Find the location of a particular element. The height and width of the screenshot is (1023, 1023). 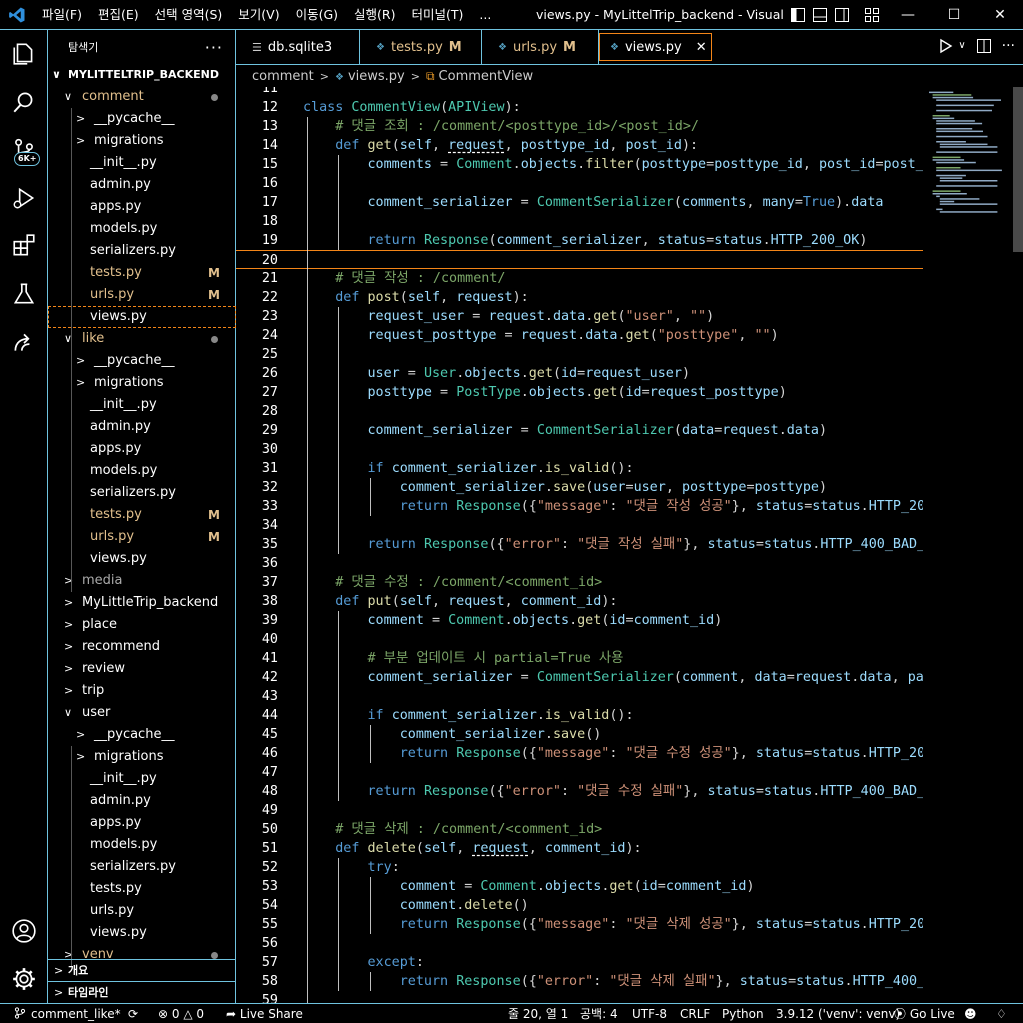

menu-item: 터미널(T) is located at coordinates (438, 15).